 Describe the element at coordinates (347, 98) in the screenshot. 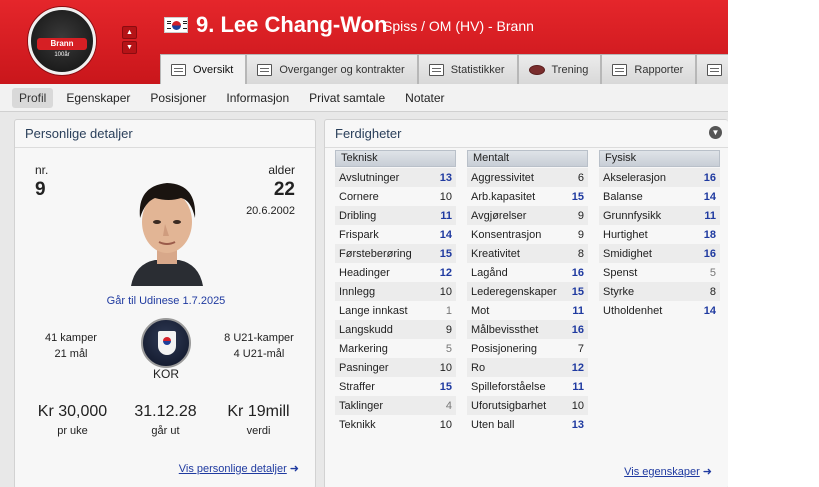

I see `subnav-privat-samtale: Privat samtale` at that location.